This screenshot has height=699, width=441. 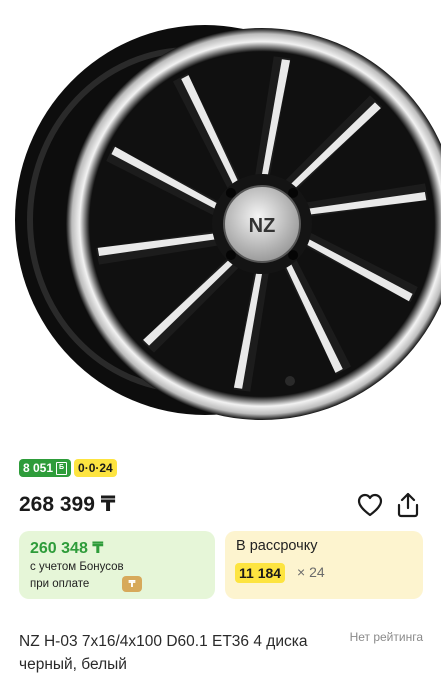 I want to click on bonus-badge: 8 051 Б, so click(x=45, y=468).